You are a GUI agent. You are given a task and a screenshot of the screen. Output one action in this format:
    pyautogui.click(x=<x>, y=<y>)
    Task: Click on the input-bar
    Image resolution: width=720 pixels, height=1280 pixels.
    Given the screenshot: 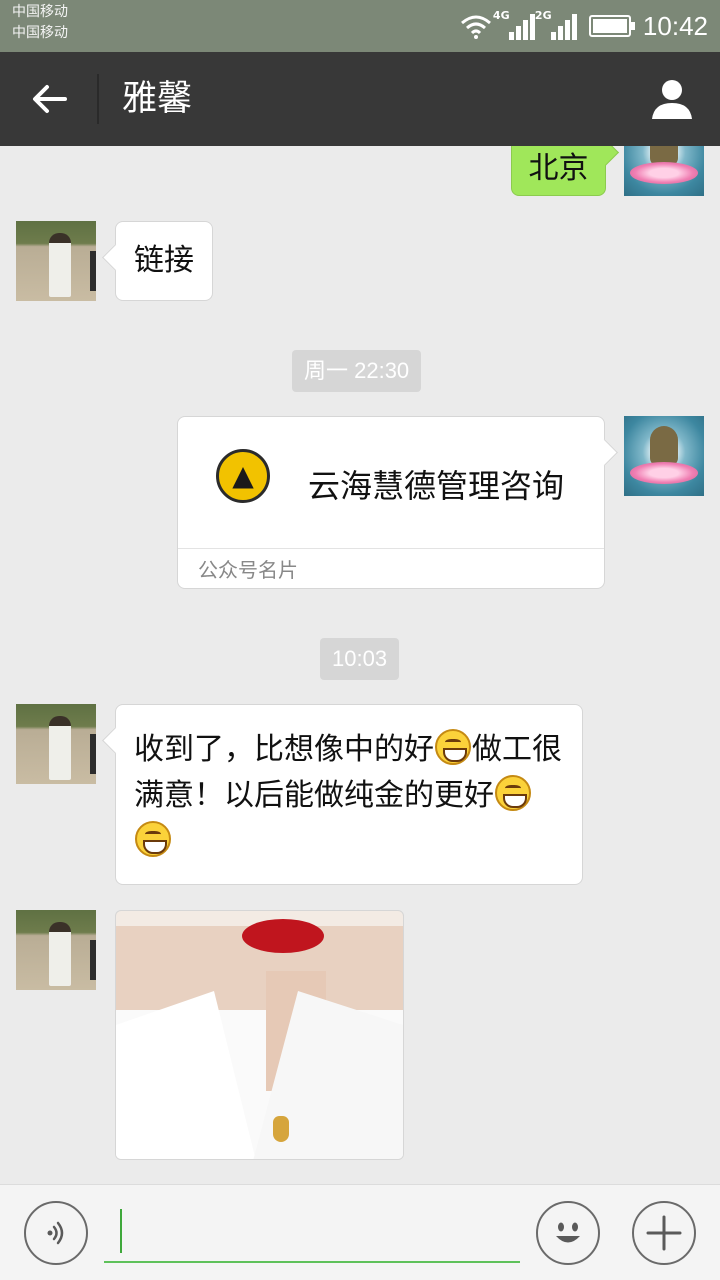 What is the action you would take?
    pyautogui.click(x=360, y=1232)
    